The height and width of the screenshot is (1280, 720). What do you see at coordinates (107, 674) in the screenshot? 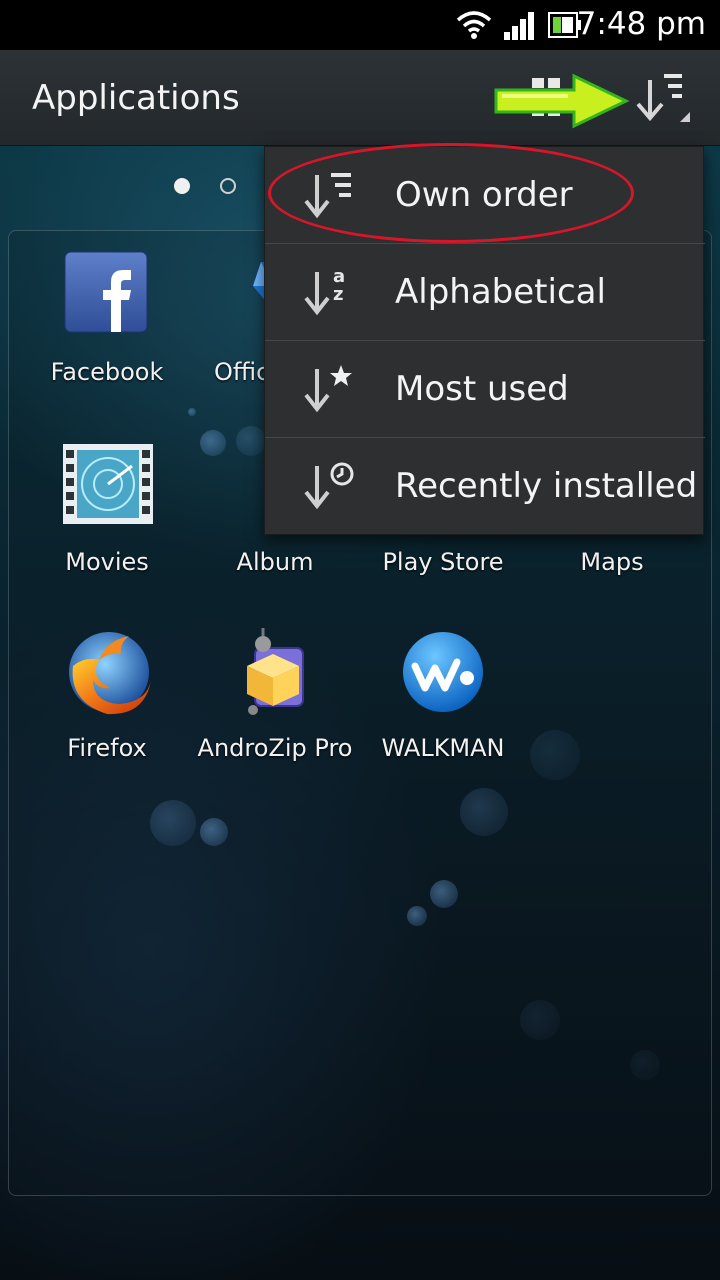
I see `firefox-icon` at bounding box center [107, 674].